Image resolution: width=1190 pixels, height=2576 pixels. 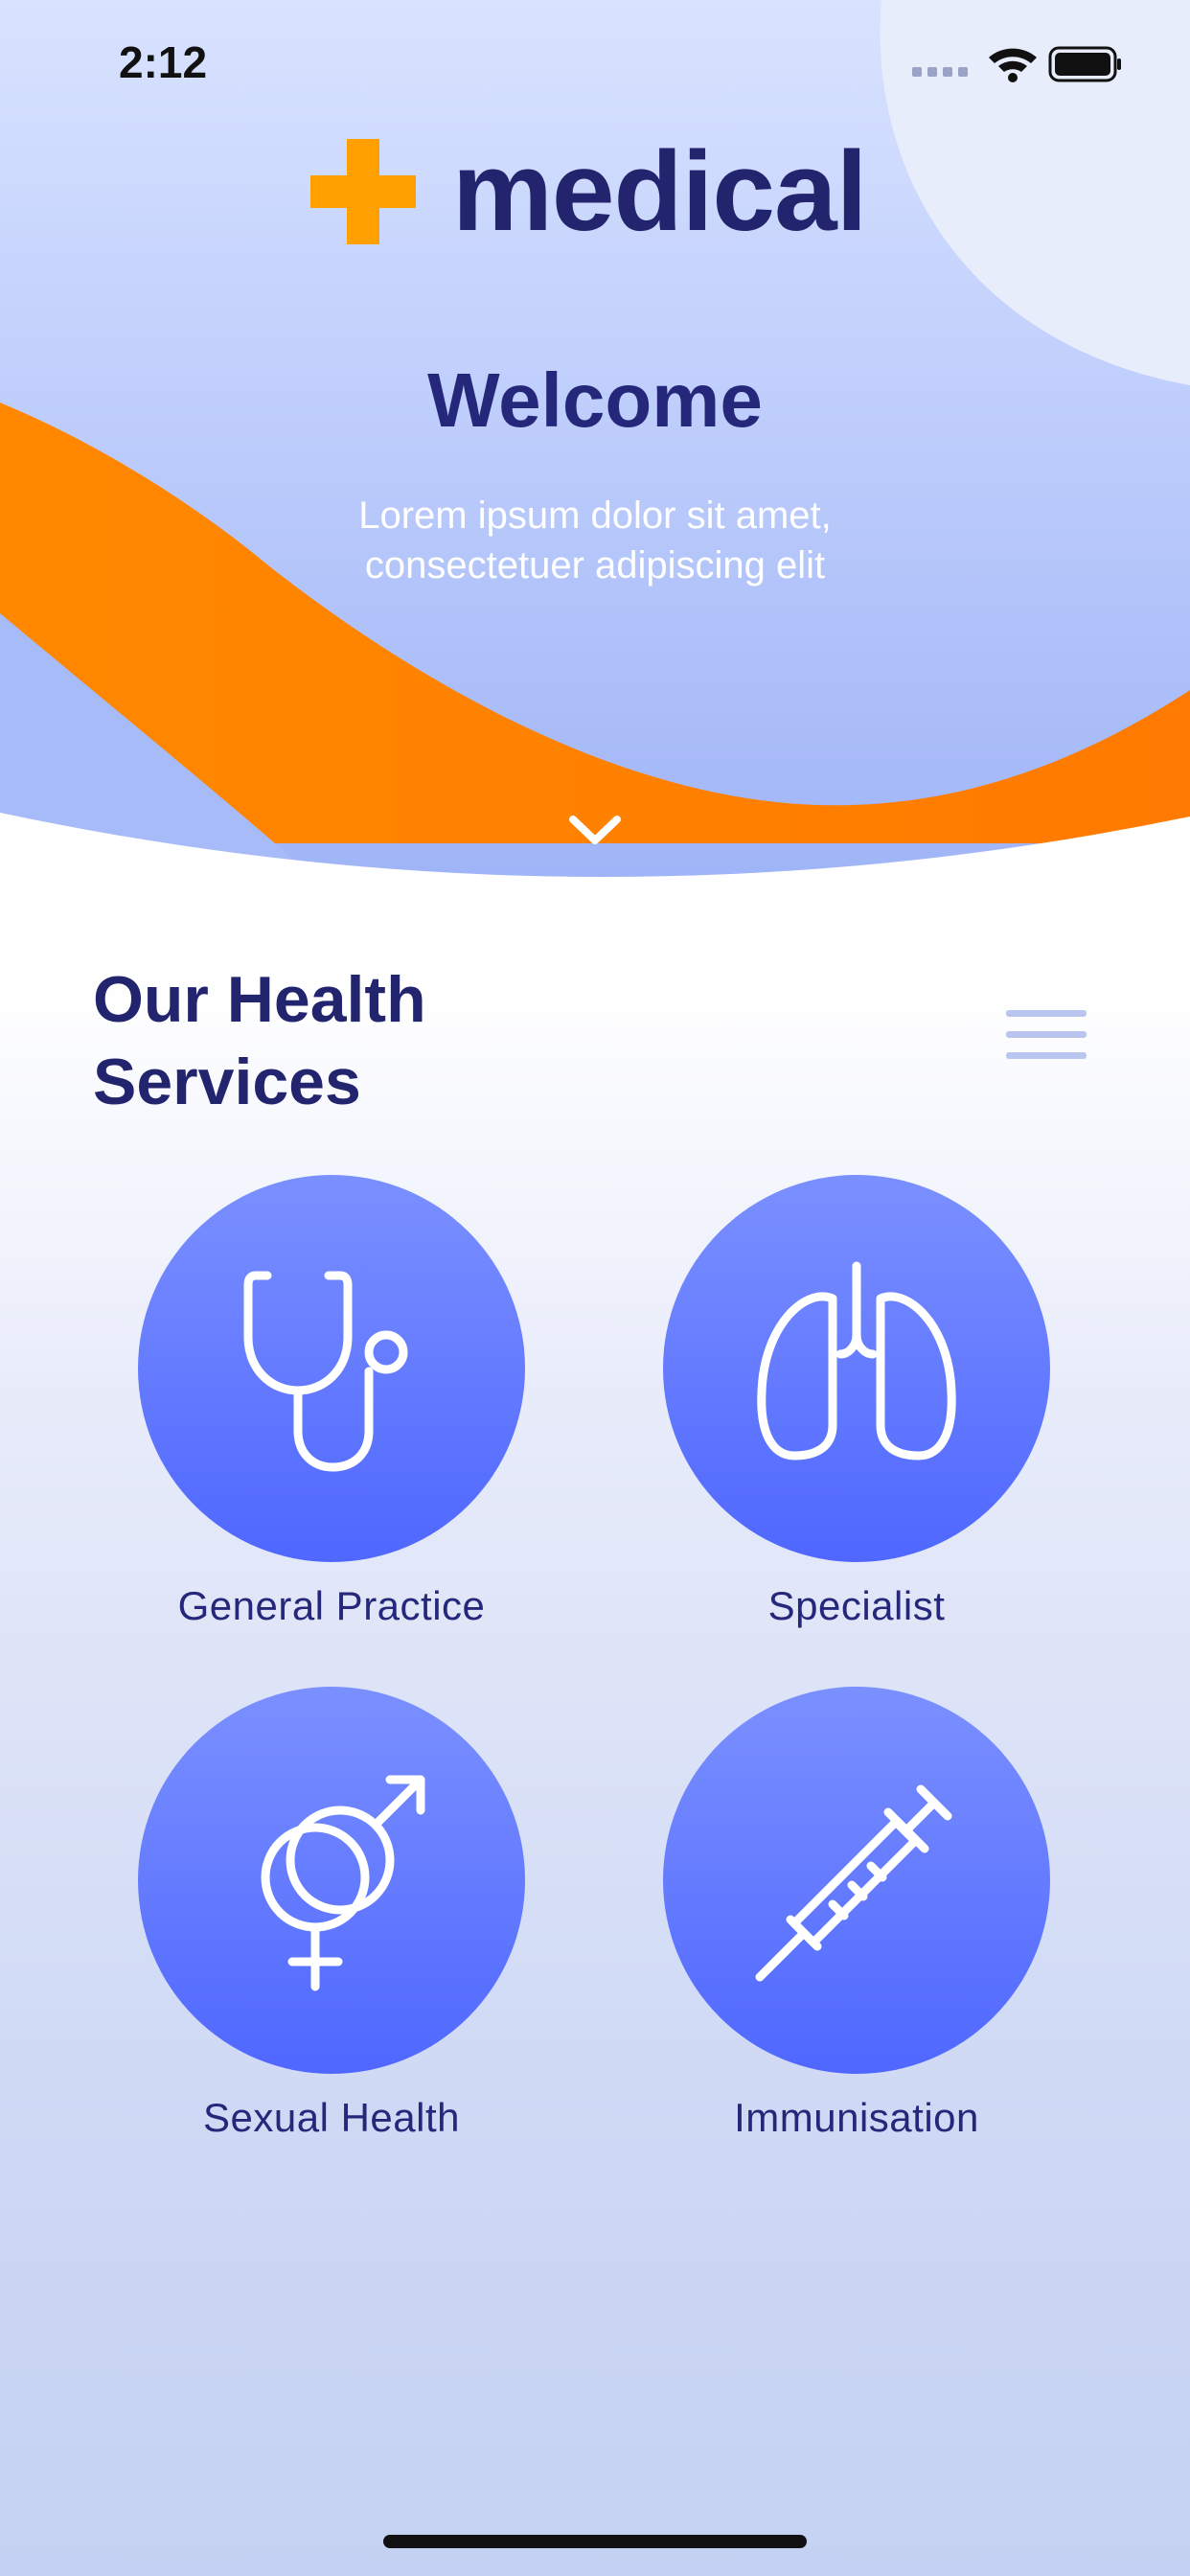 I want to click on menu-button, so click(x=1046, y=1038).